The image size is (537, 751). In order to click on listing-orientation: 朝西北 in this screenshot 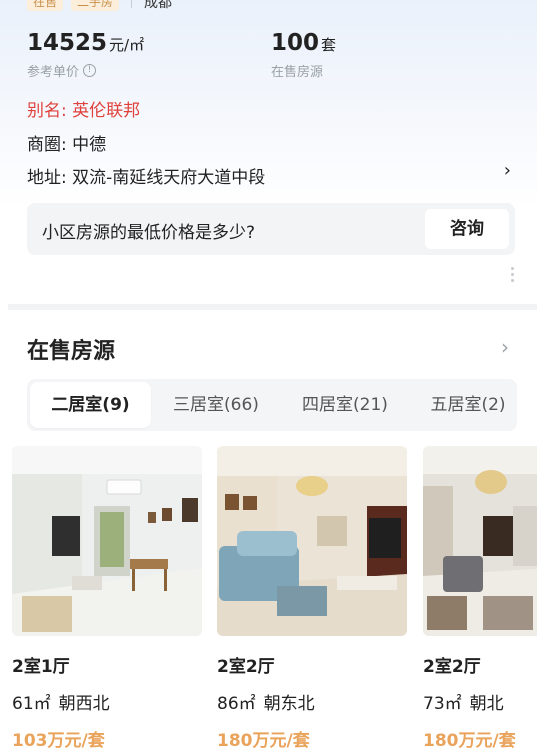, I will do `click(84, 704)`.